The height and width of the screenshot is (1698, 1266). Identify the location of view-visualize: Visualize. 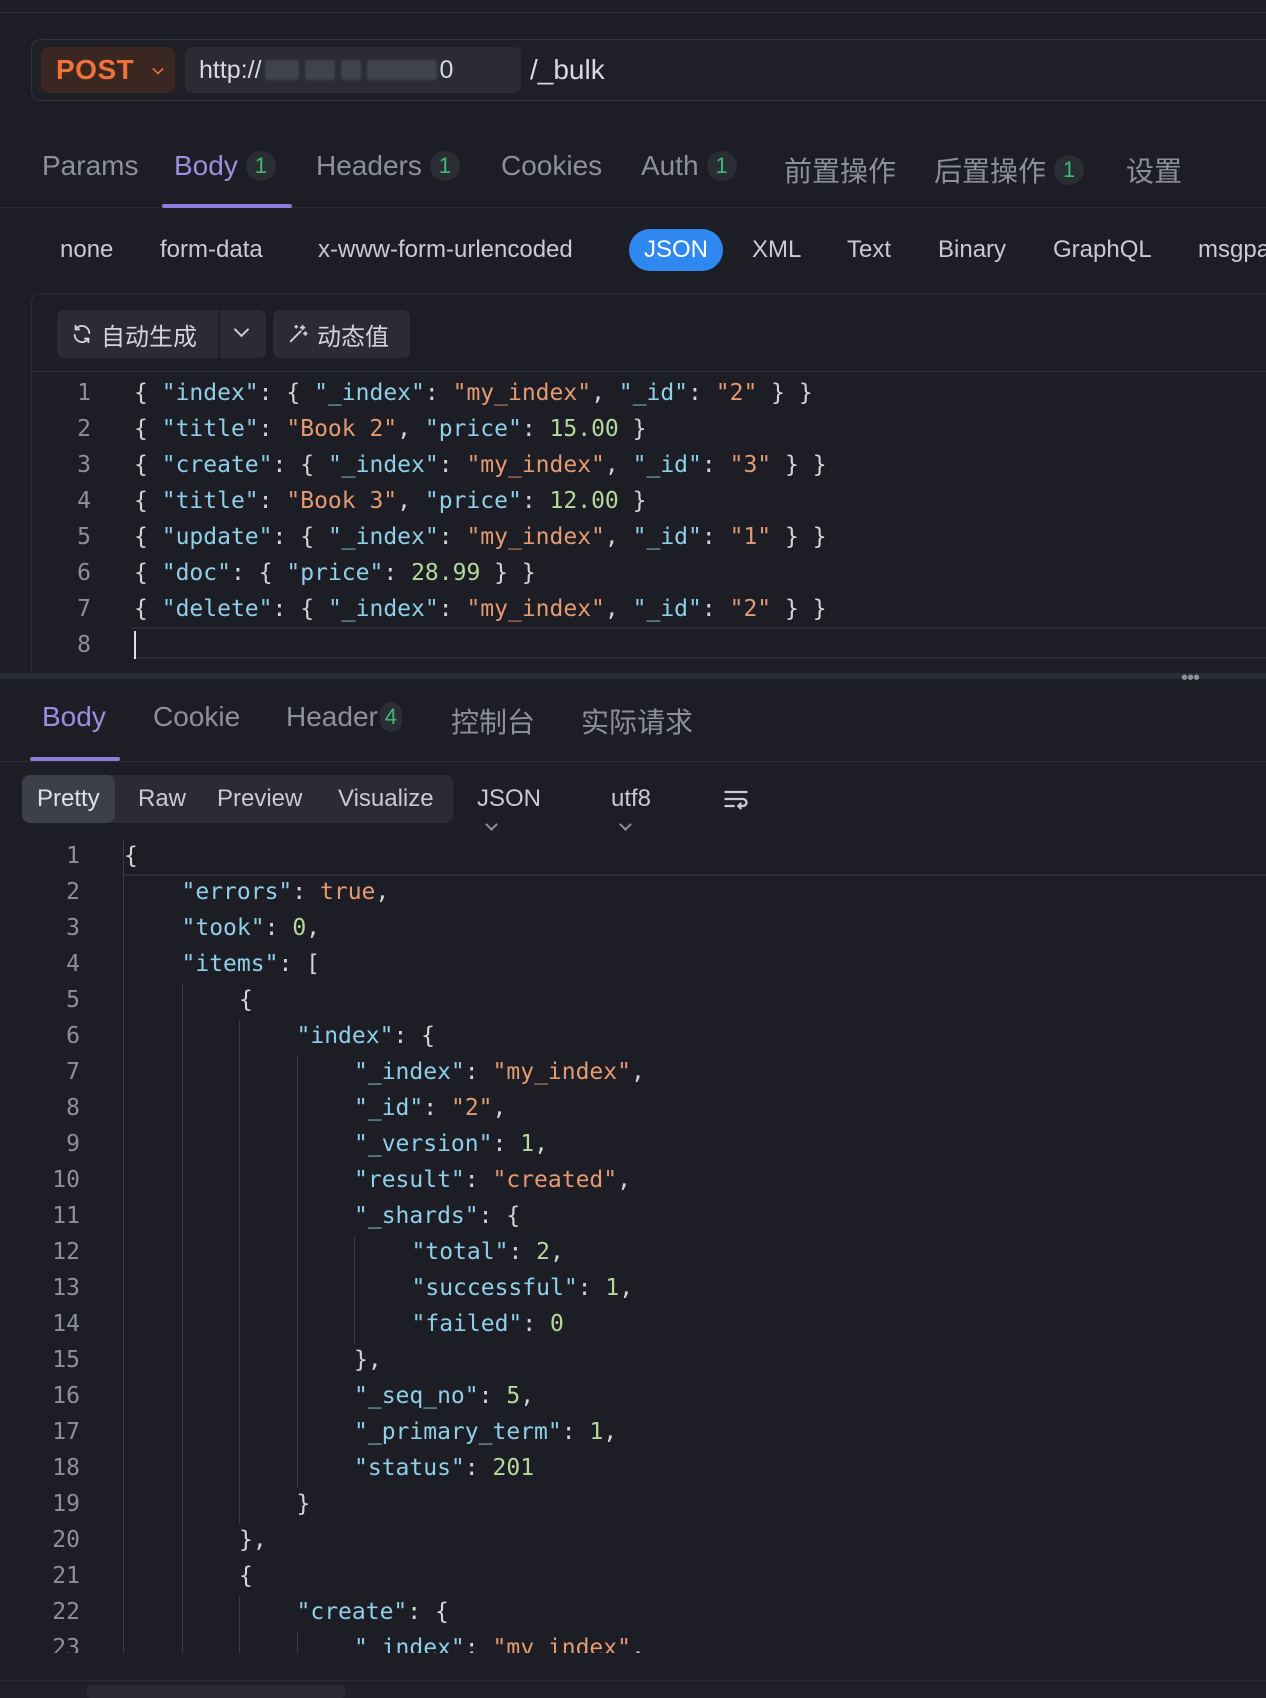
(386, 799).